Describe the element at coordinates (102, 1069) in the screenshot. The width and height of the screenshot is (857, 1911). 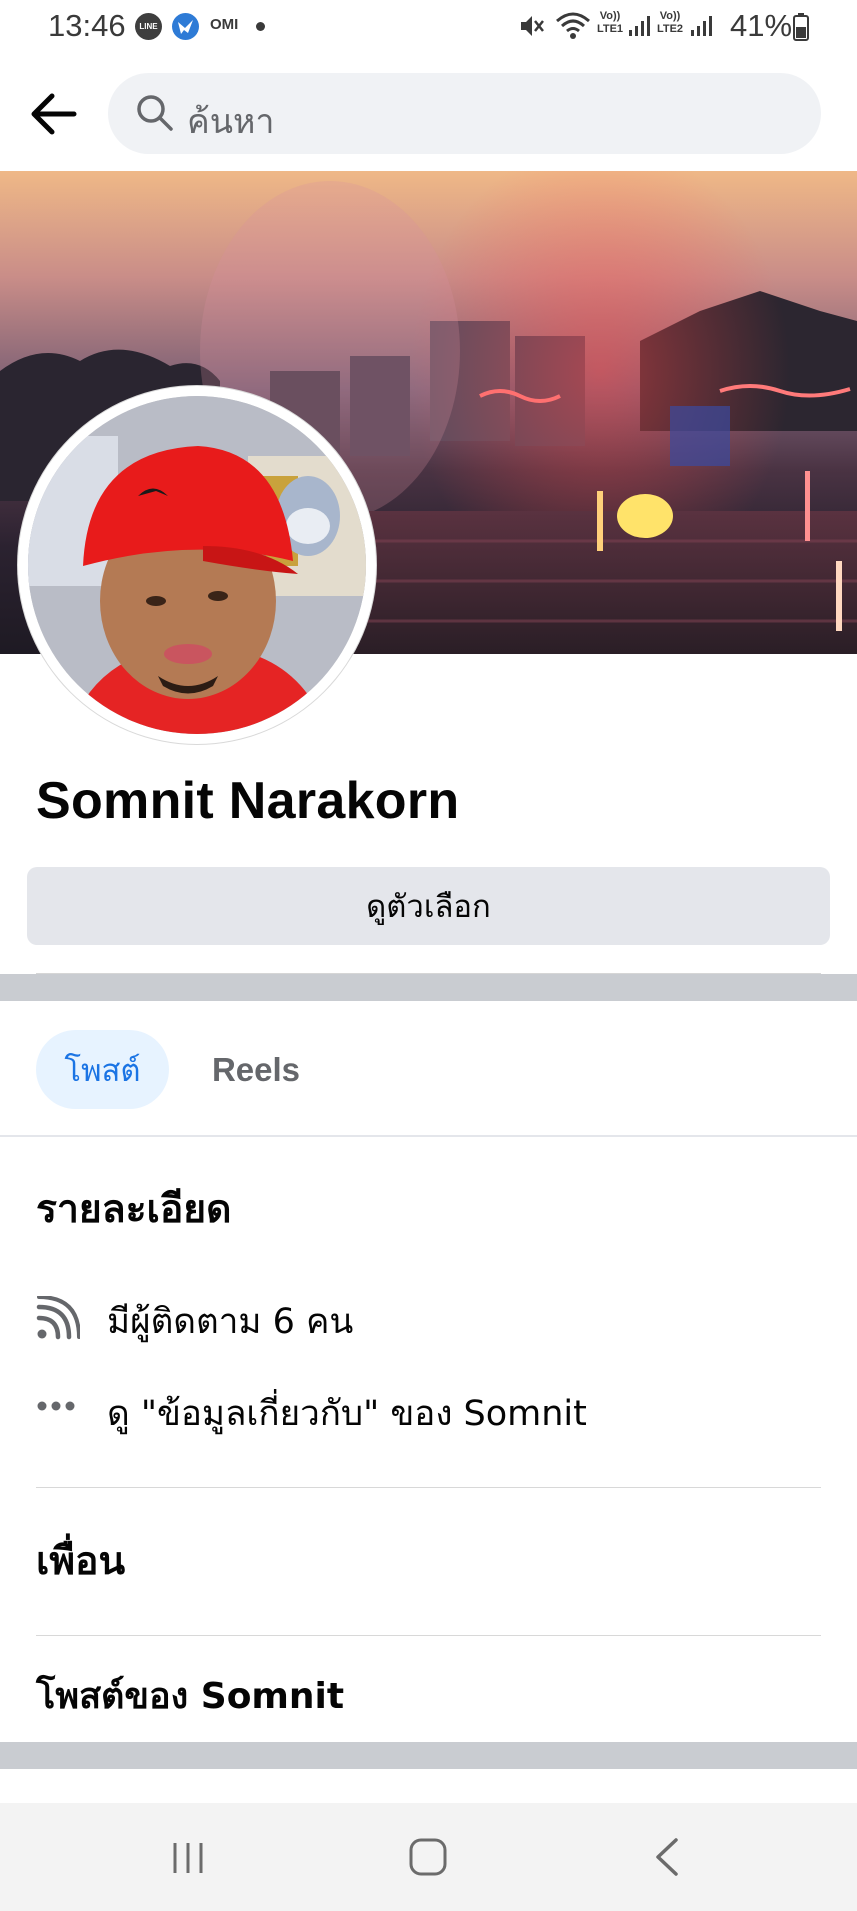
I see `tab-posts: โพสต์` at that location.